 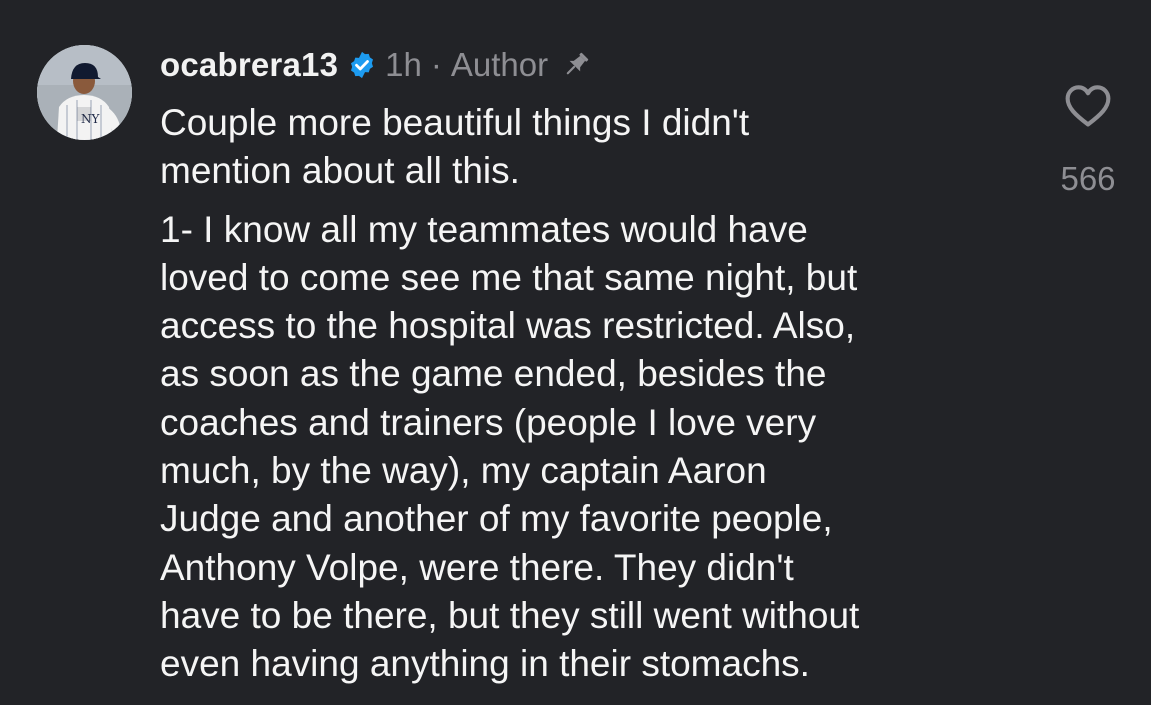 What do you see at coordinates (1088, 106) in the screenshot?
I see `heart-icon` at bounding box center [1088, 106].